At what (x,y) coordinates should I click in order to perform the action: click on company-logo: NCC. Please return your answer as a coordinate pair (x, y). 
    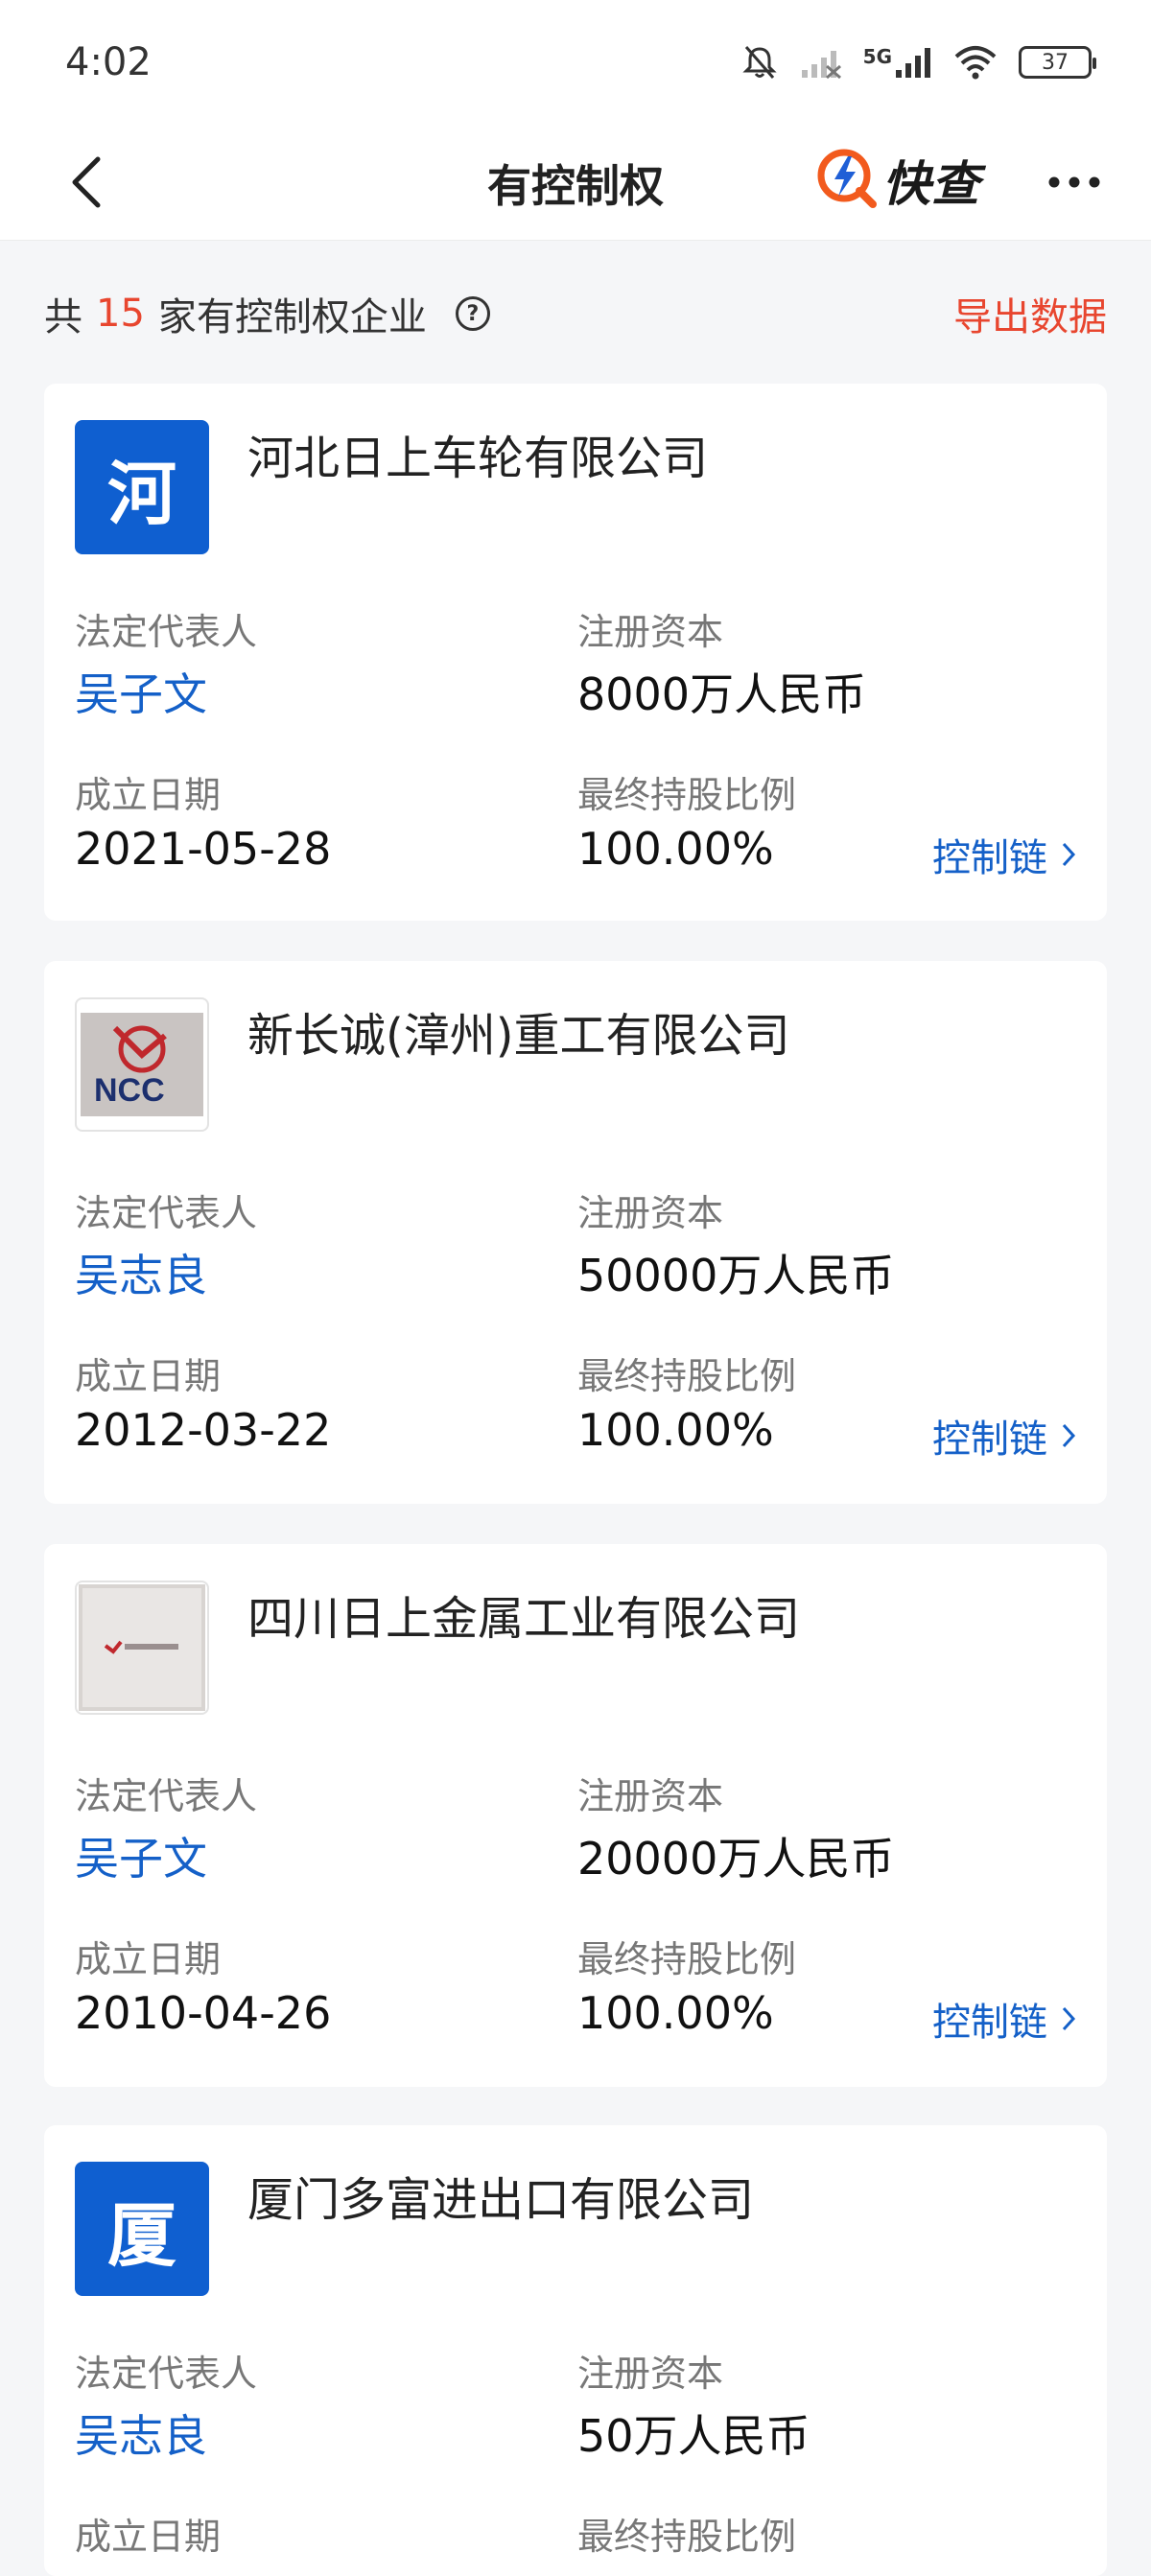
    Looking at the image, I should click on (142, 1064).